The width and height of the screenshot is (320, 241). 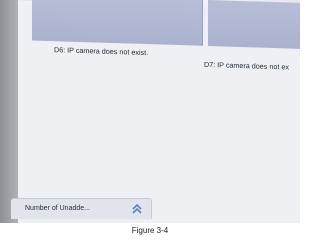 I want to click on camera-status-d6: D6: IP camera does not exist., so click(x=101, y=51).